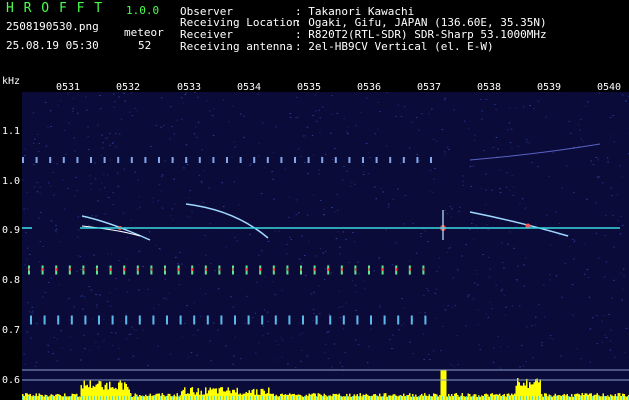  Describe the element at coordinates (144, 32) in the screenshot. I see `mode-label: meteor` at that location.